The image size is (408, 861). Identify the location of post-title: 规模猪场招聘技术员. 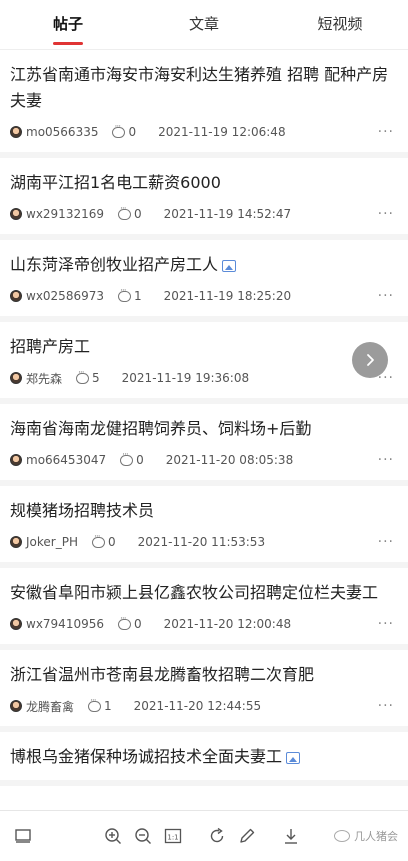
(202, 511).